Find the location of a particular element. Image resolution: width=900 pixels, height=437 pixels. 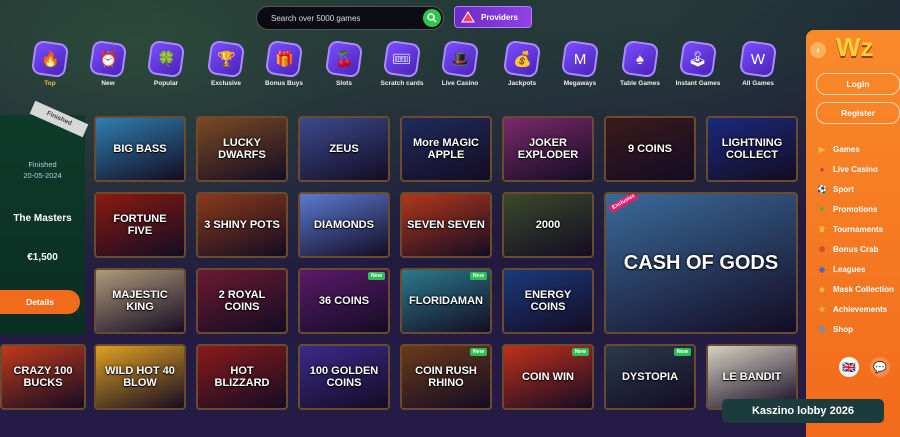

game-tile: More MAGIC APPLE is located at coordinates (446, 149).